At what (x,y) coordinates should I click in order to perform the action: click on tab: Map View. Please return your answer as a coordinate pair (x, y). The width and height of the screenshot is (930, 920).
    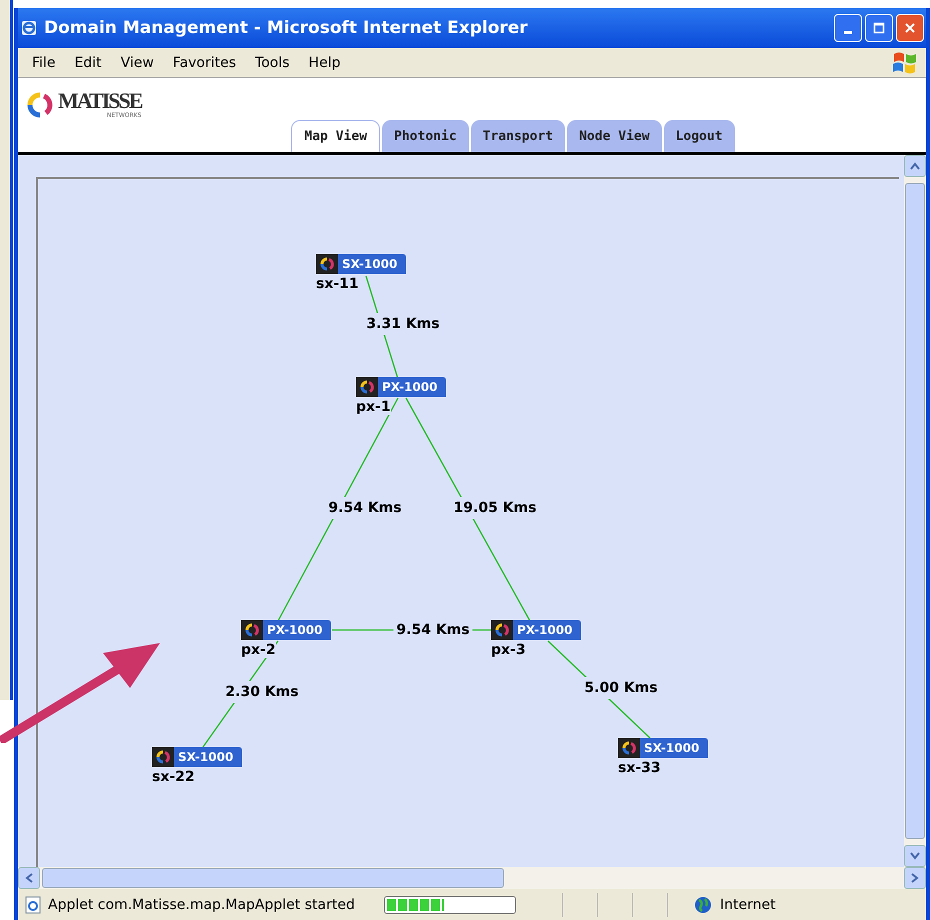
    Looking at the image, I should click on (335, 136).